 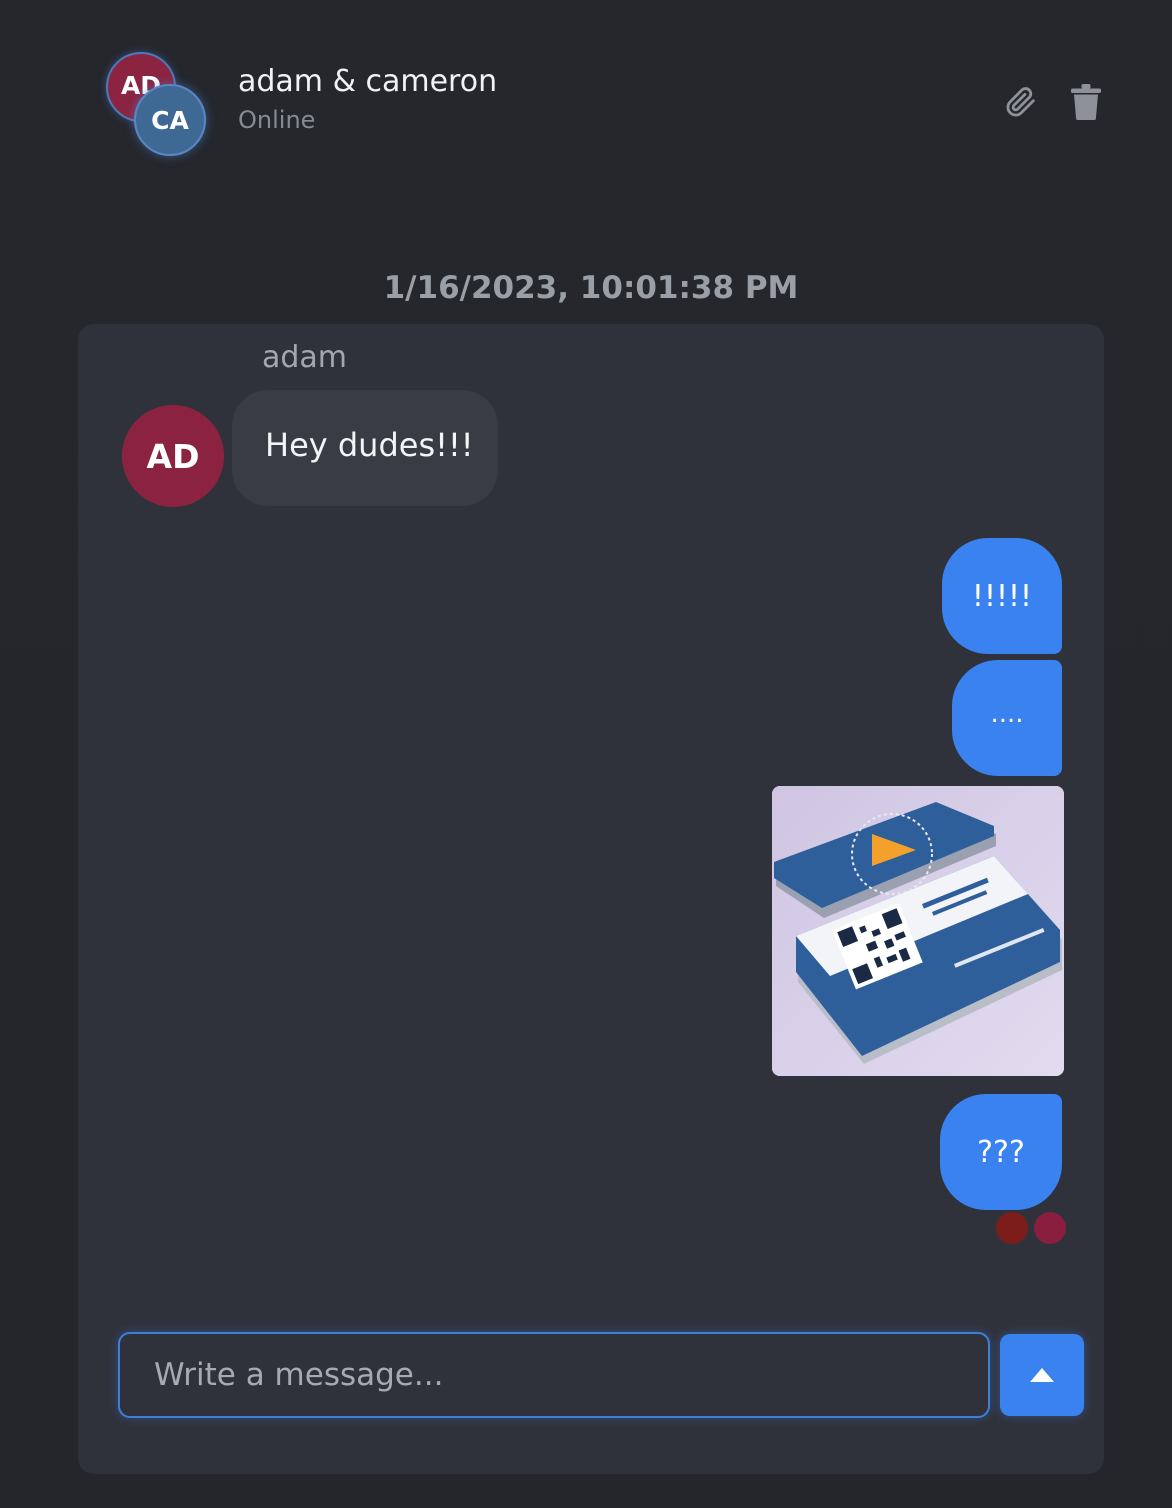 I want to click on image-attachment, so click(x=918, y=931).